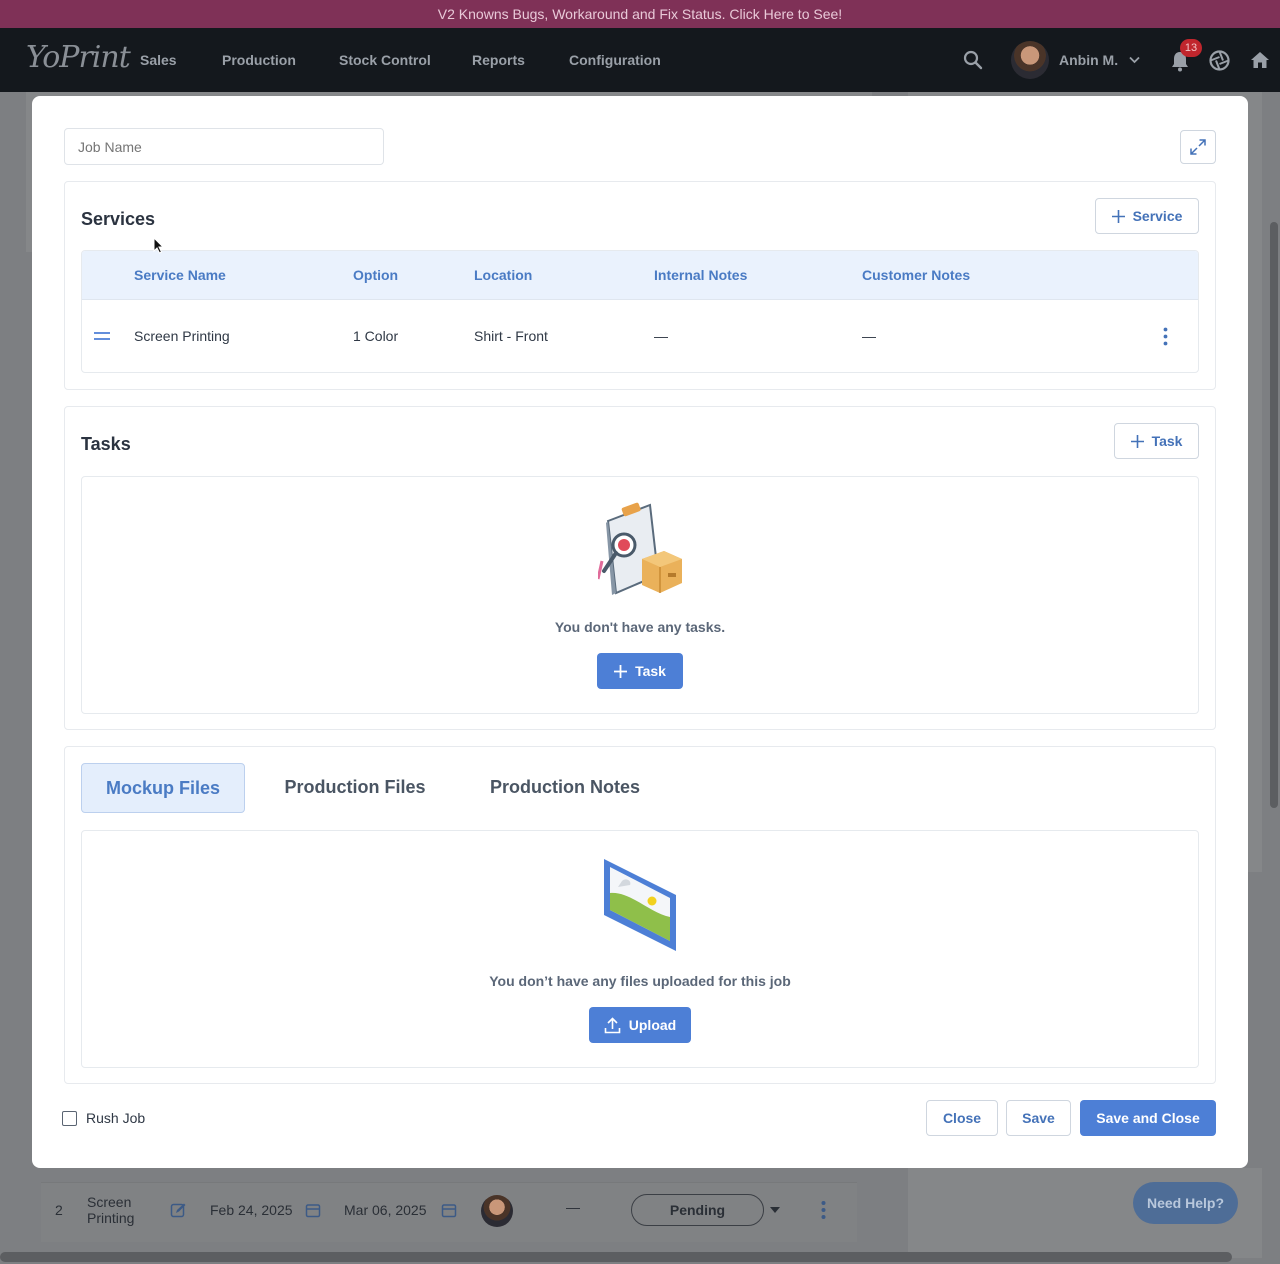 Image resolution: width=1280 pixels, height=1264 pixels. Describe the element at coordinates (1134, 60) in the screenshot. I see `chevron-down-icon` at that location.